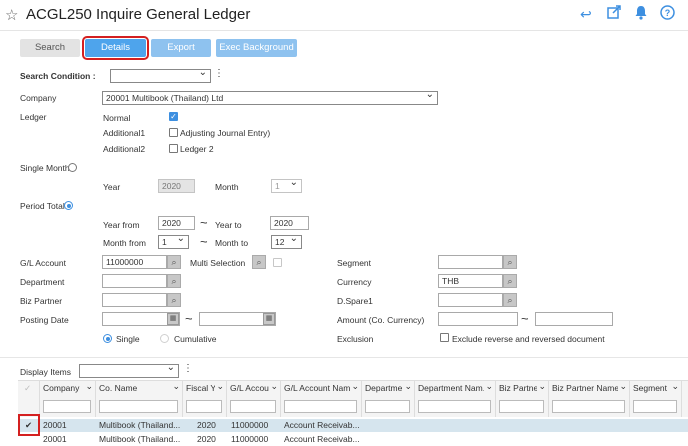 The image size is (688, 446). What do you see at coordinates (254, 399) in the screenshot?
I see `column-gl-account: G/L Accou...⌄` at bounding box center [254, 399].